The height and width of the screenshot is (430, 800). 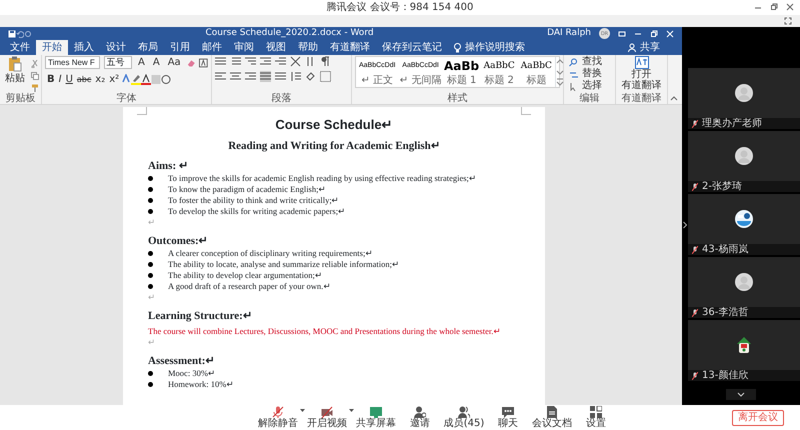 What do you see at coordinates (508, 412) in the screenshot?
I see `chat-icon` at bounding box center [508, 412].